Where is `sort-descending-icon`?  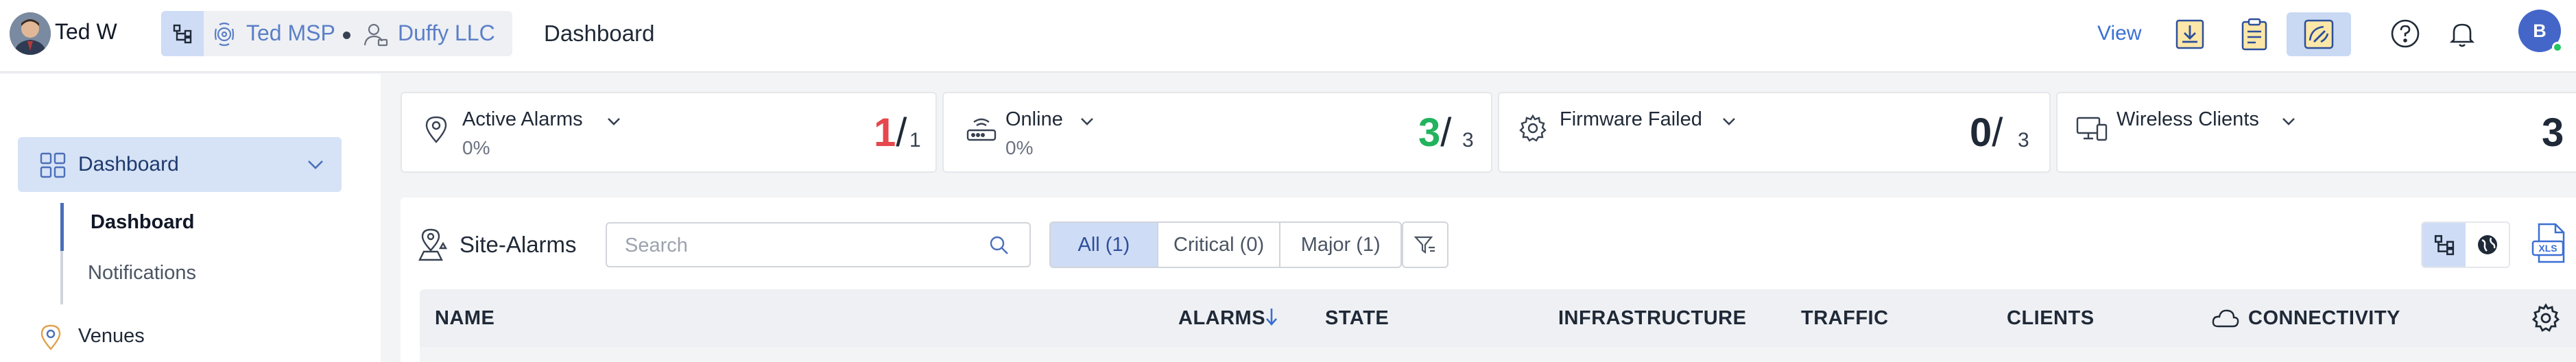
sort-descending-icon is located at coordinates (1271, 318).